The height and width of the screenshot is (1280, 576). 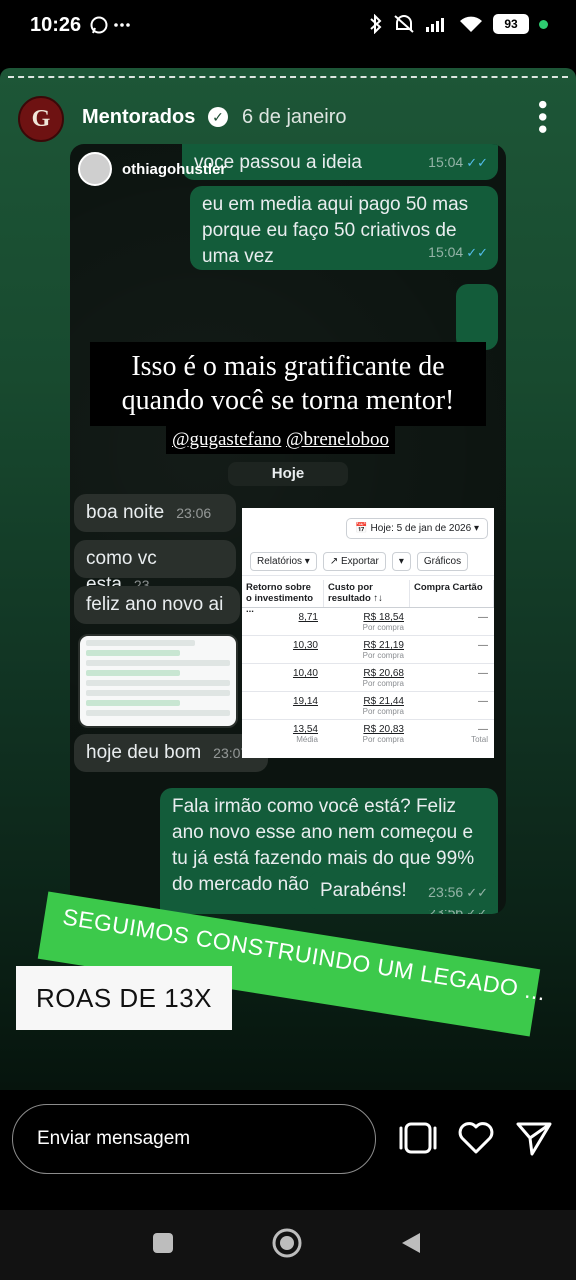 I want to click on more-options-icon: • • •, so click(x=543, y=116).